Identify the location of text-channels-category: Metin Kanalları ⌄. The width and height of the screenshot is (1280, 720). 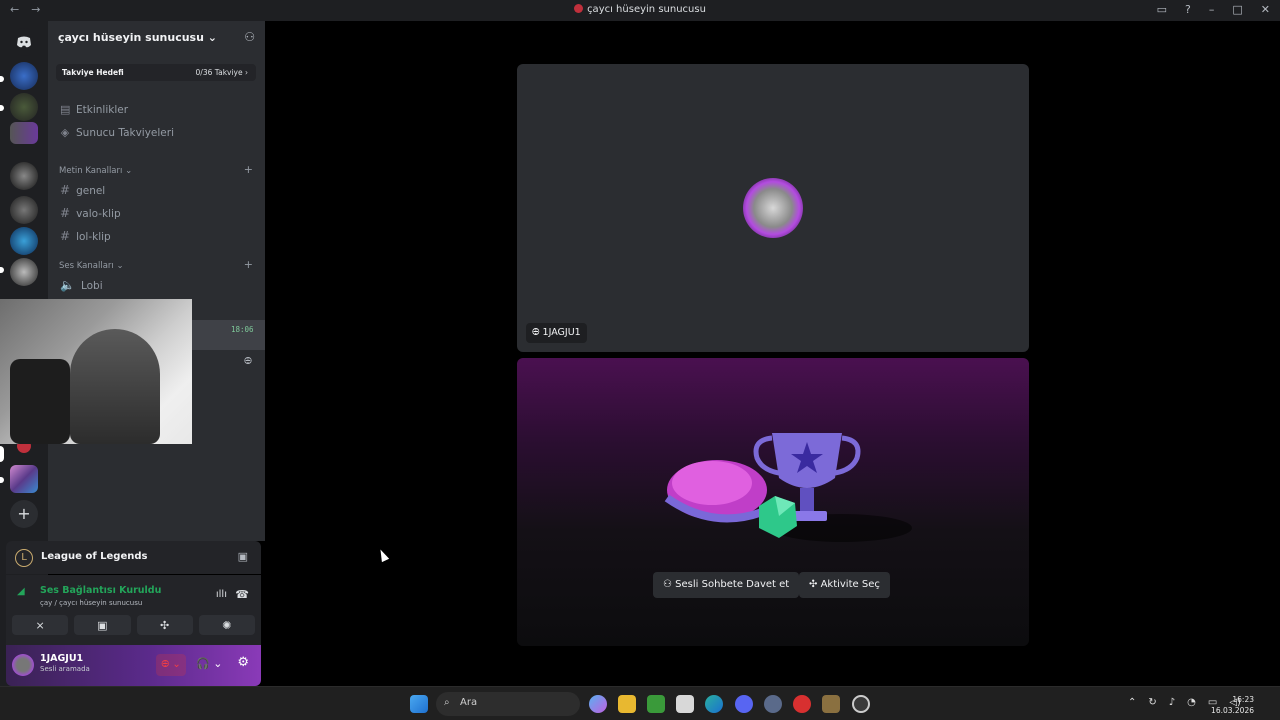
(95, 171).